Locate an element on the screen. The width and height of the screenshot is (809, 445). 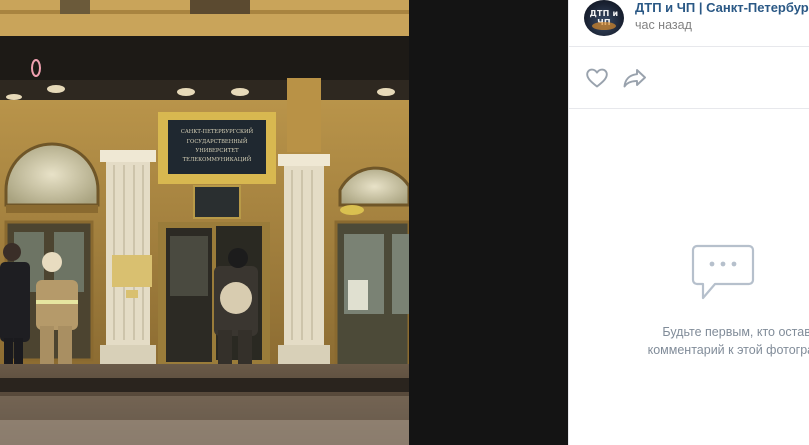
comment-bubble-icon is located at coordinates (723, 272).